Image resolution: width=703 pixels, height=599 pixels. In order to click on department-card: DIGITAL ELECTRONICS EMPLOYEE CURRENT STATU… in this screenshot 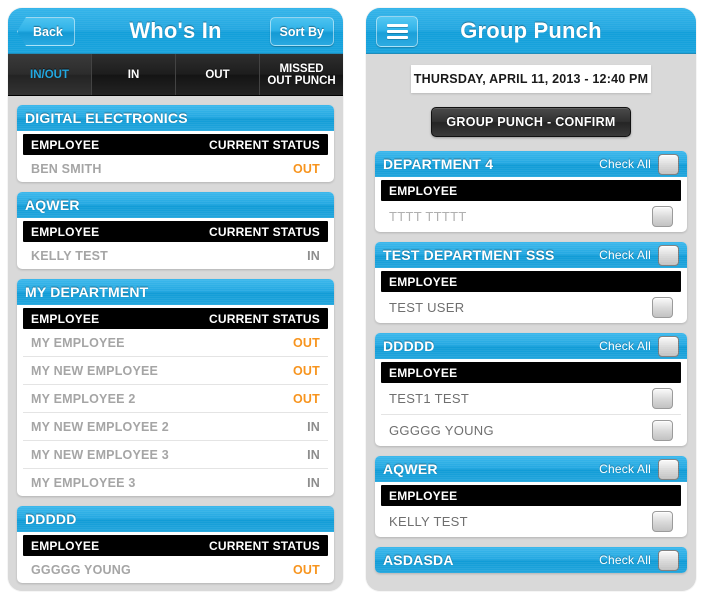, I will do `click(175, 143)`.